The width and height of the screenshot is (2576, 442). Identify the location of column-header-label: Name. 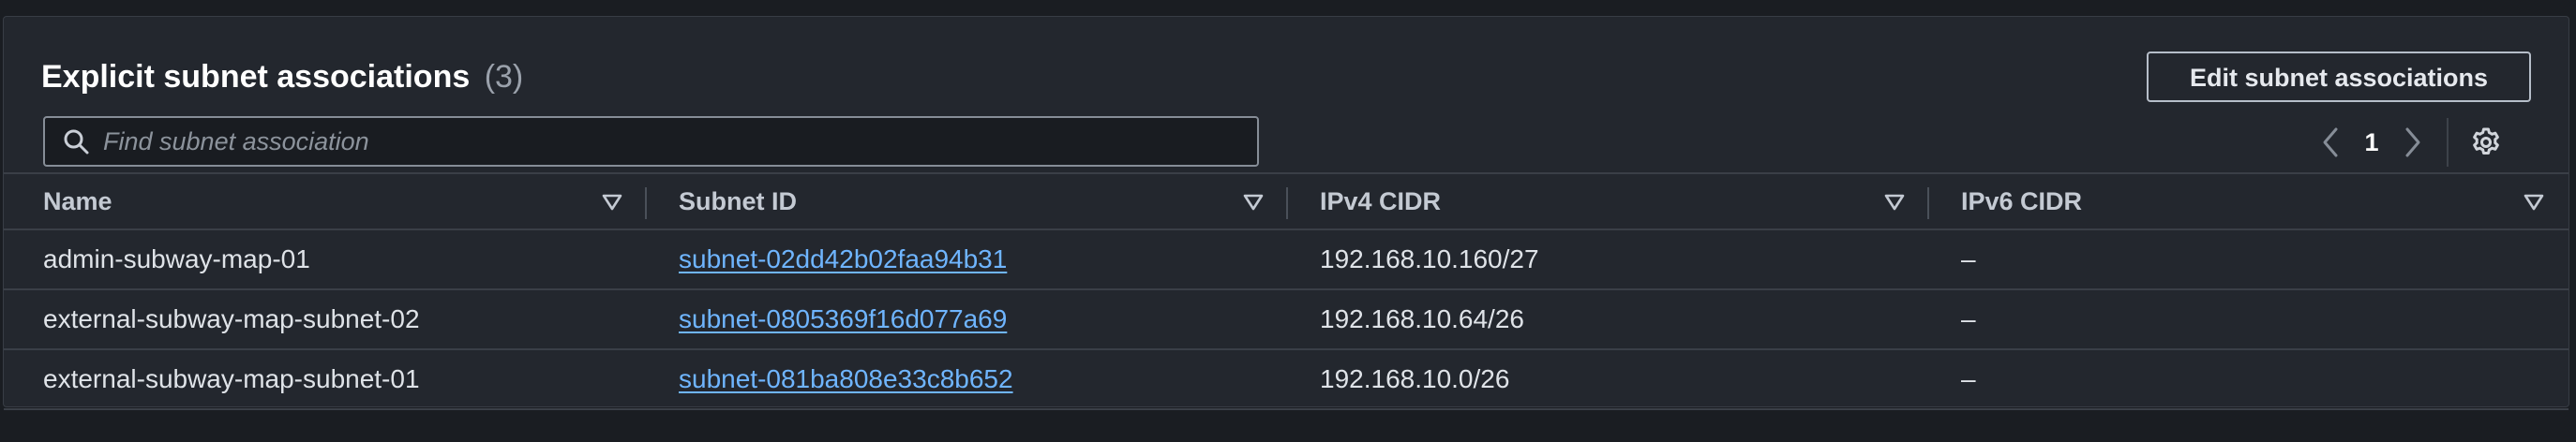
(77, 200).